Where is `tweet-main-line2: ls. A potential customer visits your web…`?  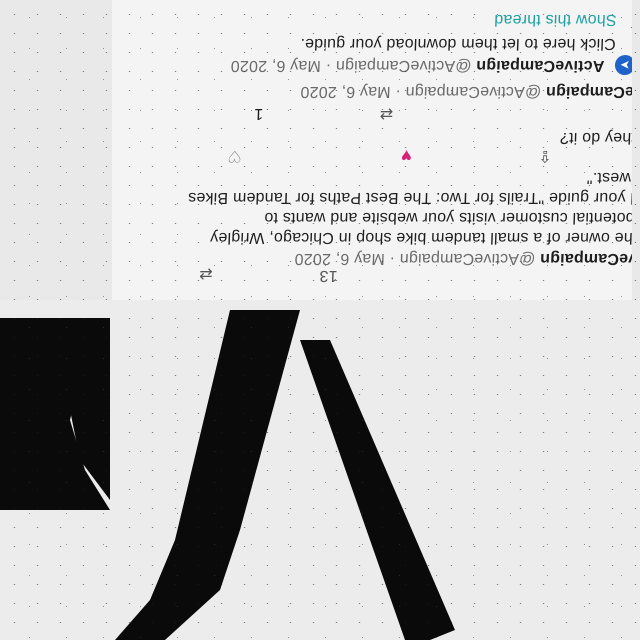
tweet-main-line2: ls. A potential customer visits your web… is located at coordinates (447, 217).